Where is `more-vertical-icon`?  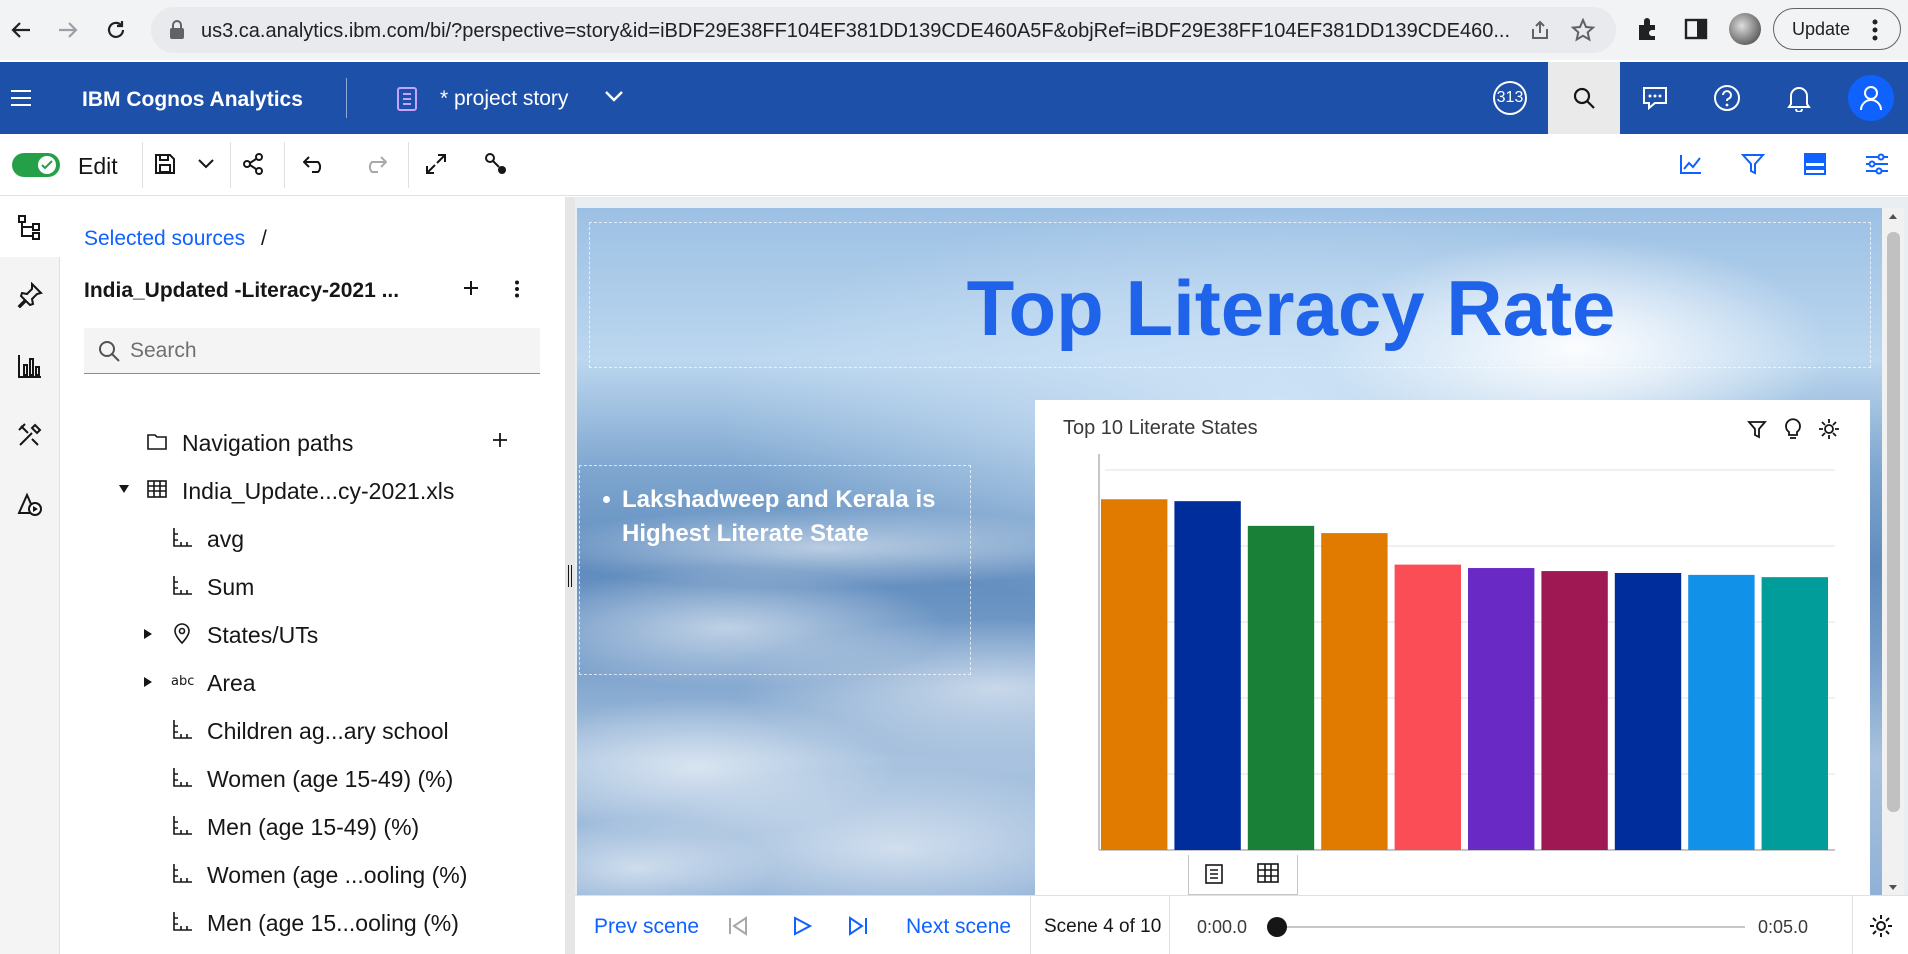 more-vertical-icon is located at coordinates (517, 289).